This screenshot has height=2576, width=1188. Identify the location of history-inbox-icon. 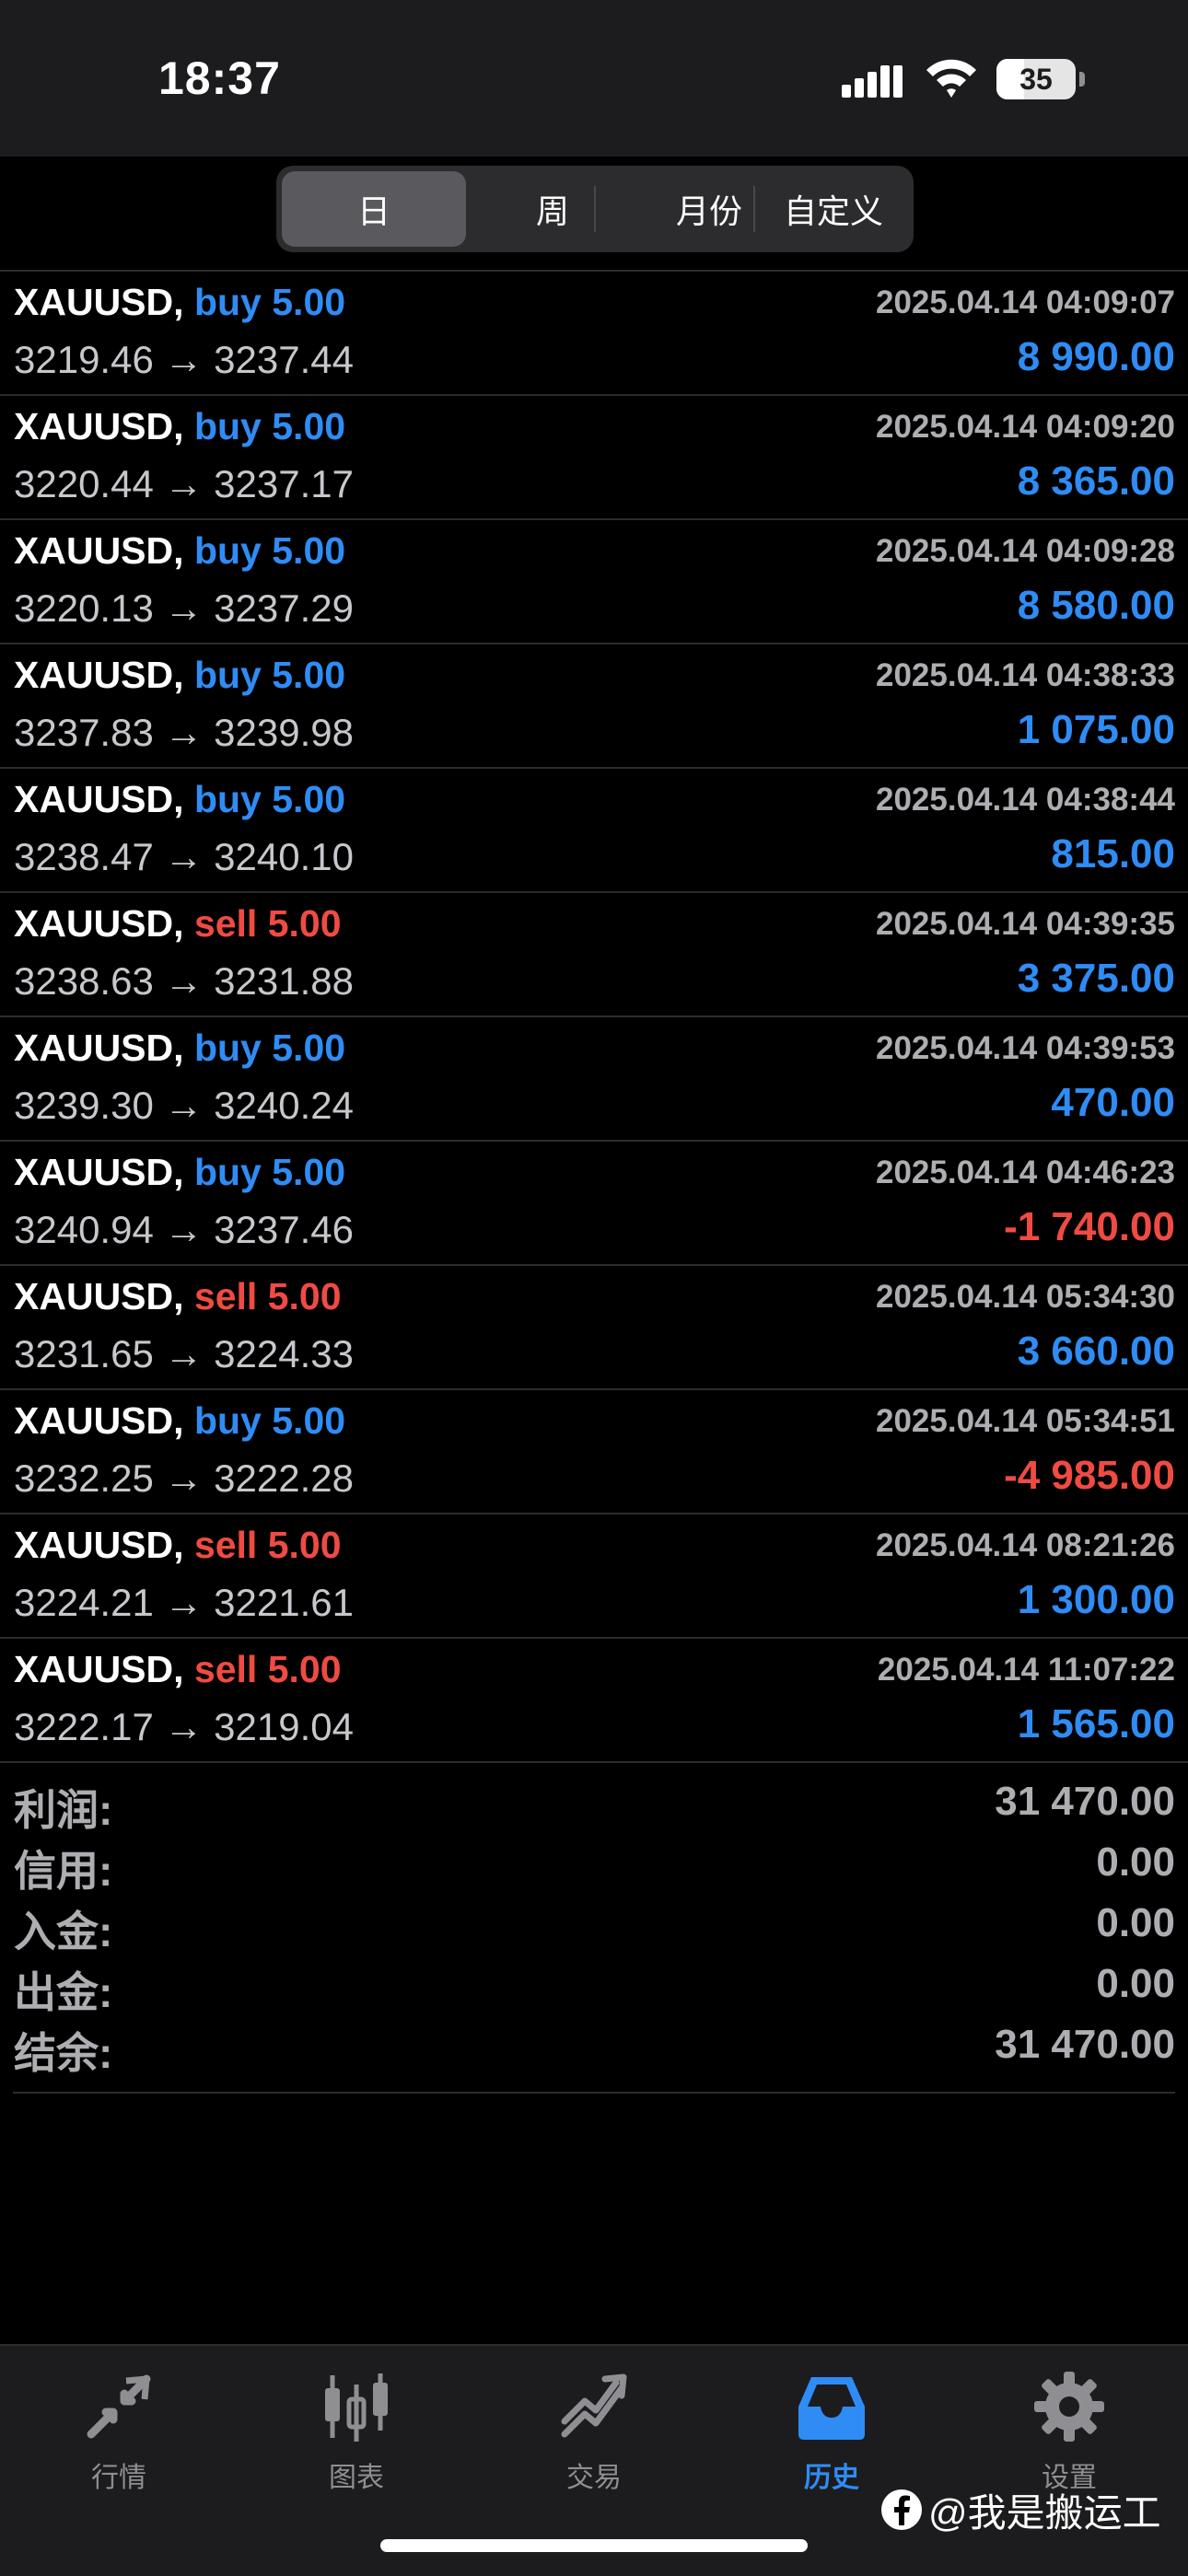
(831, 2408).